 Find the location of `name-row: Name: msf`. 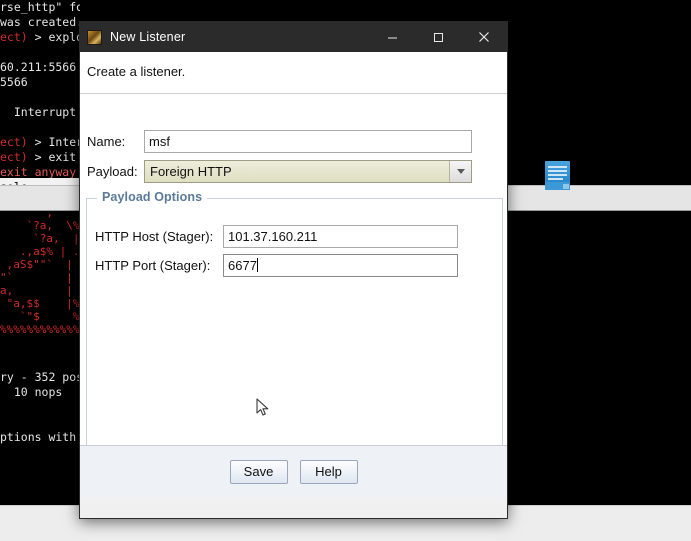

name-row: Name: msf is located at coordinates (292, 141).